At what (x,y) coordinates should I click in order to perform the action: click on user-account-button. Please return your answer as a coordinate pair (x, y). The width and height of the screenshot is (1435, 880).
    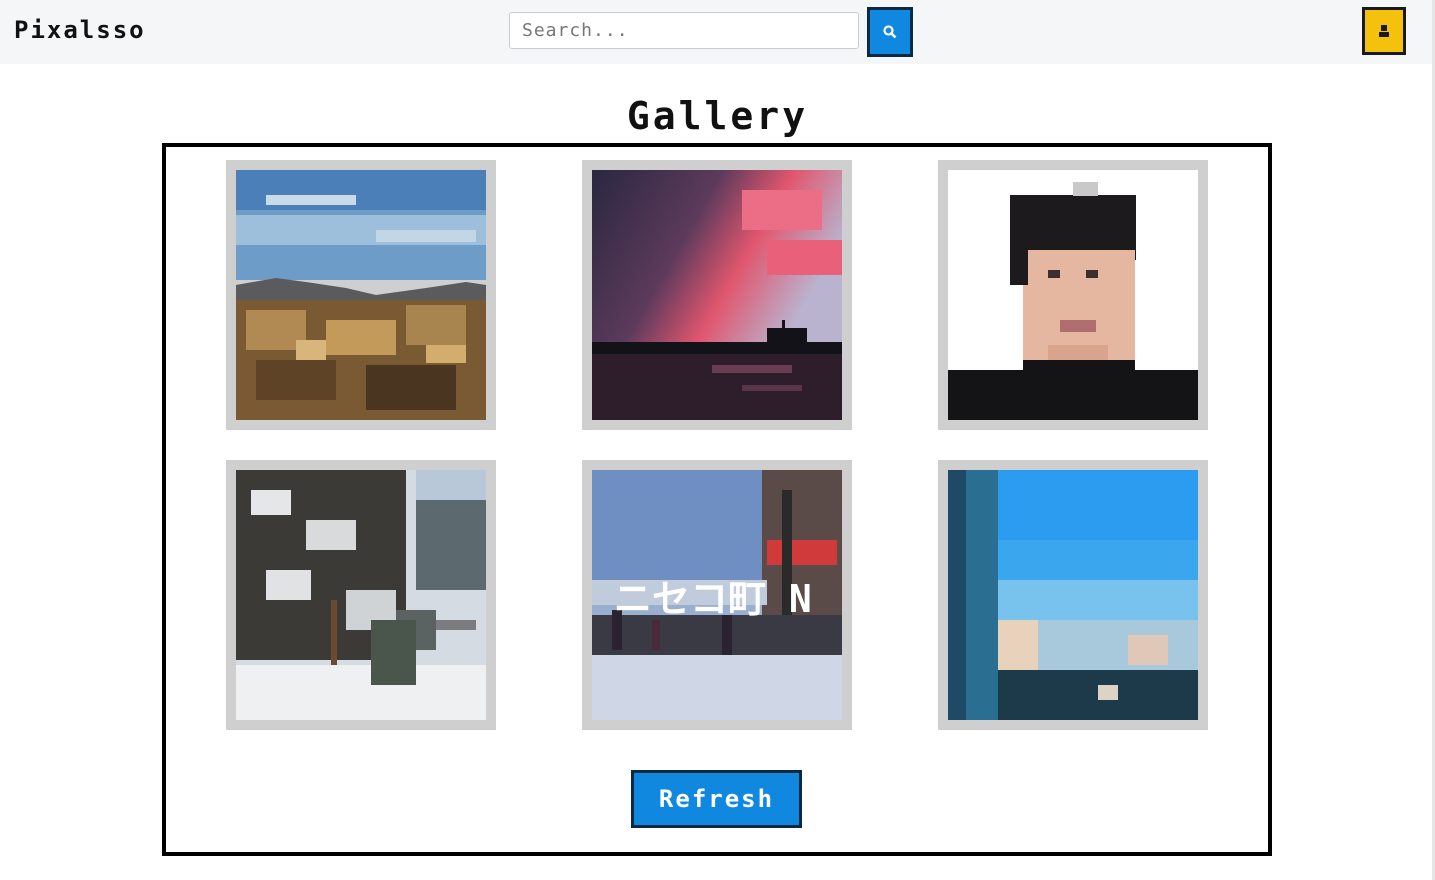
    Looking at the image, I should click on (1384, 31).